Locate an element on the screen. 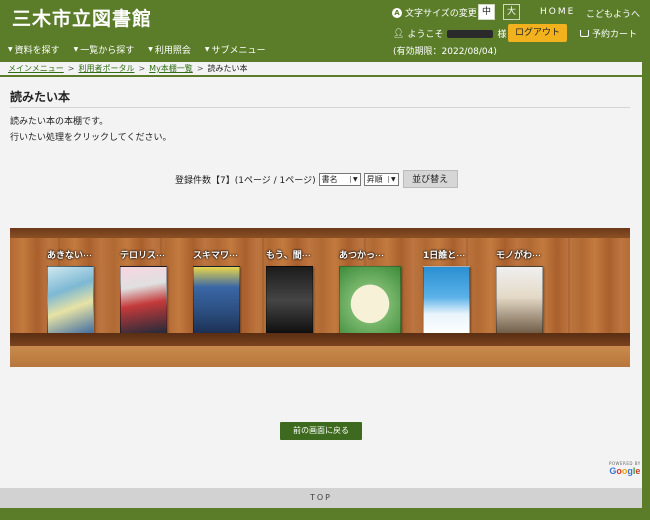 The image size is (650, 520). sort-field-value: 書名 is located at coordinates (329, 179).